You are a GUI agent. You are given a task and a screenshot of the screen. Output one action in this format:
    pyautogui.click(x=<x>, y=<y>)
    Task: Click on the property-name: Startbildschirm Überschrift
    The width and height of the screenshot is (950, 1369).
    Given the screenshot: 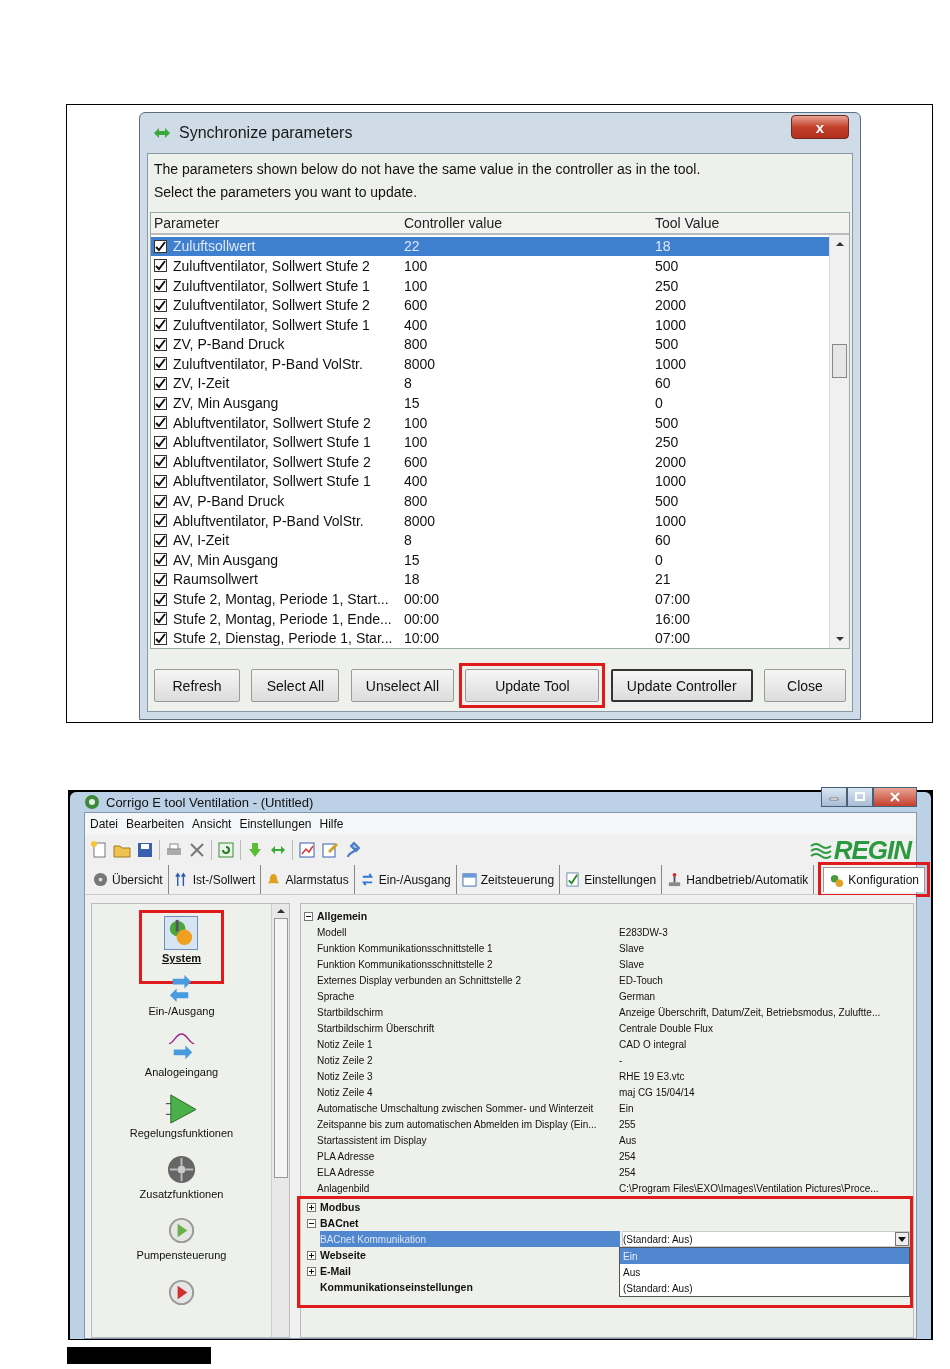 What is the action you would take?
    pyautogui.click(x=468, y=1028)
    